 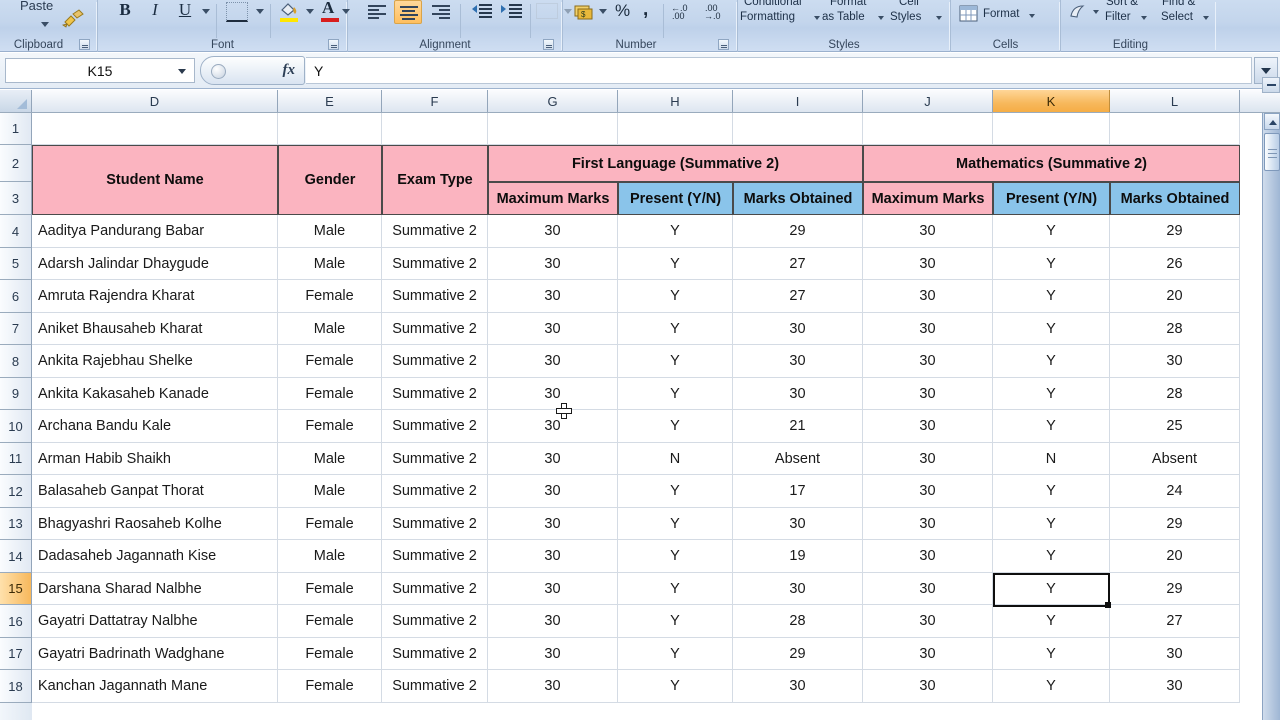 What do you see at coordinates (155, 686) in the screenshot?
I see `cell-student-name-row-18: Kanchan Jagannath Mane` at bounding box center [155, 686].